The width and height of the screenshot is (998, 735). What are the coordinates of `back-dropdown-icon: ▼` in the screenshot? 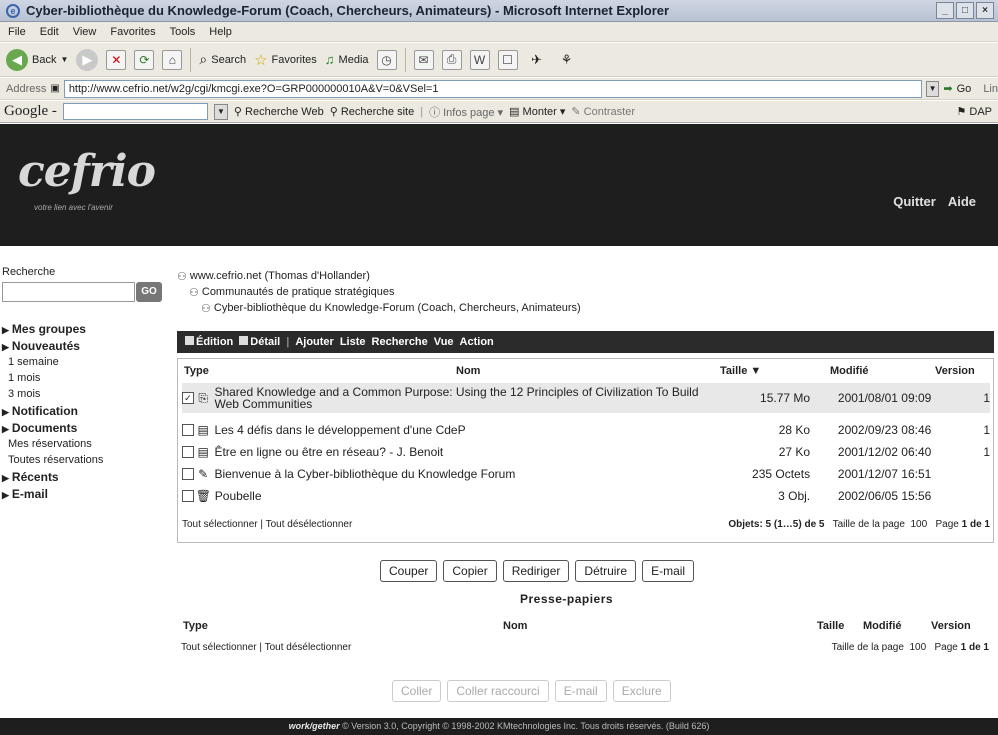 It's located at (64, 59).